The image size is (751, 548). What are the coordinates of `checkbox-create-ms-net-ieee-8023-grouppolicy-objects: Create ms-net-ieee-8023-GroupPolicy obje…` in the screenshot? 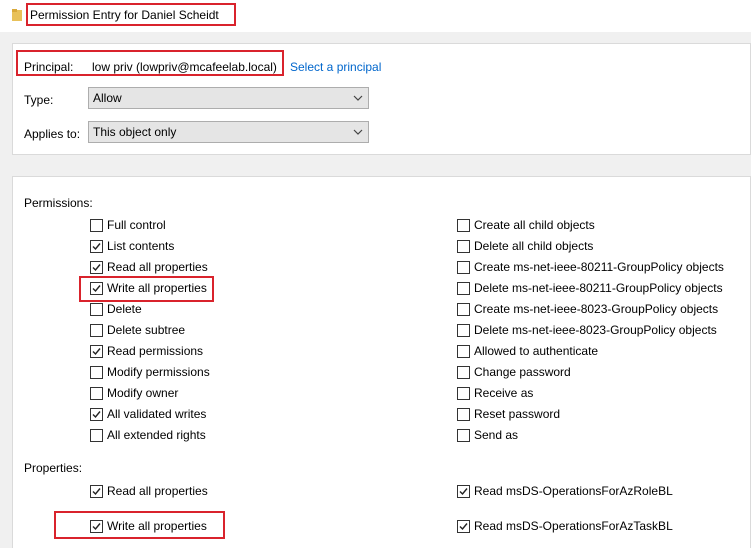 It's located at (587, 309).